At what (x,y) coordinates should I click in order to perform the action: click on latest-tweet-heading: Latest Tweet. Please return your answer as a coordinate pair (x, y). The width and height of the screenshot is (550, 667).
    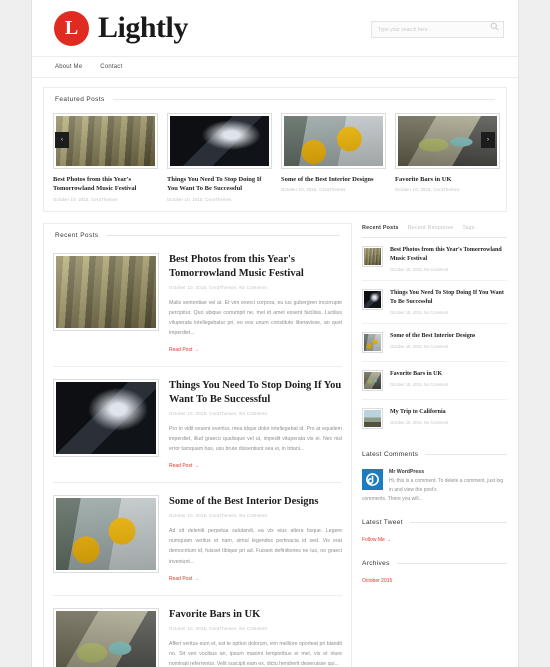
    Looking at the image, I should click on (434, 522).